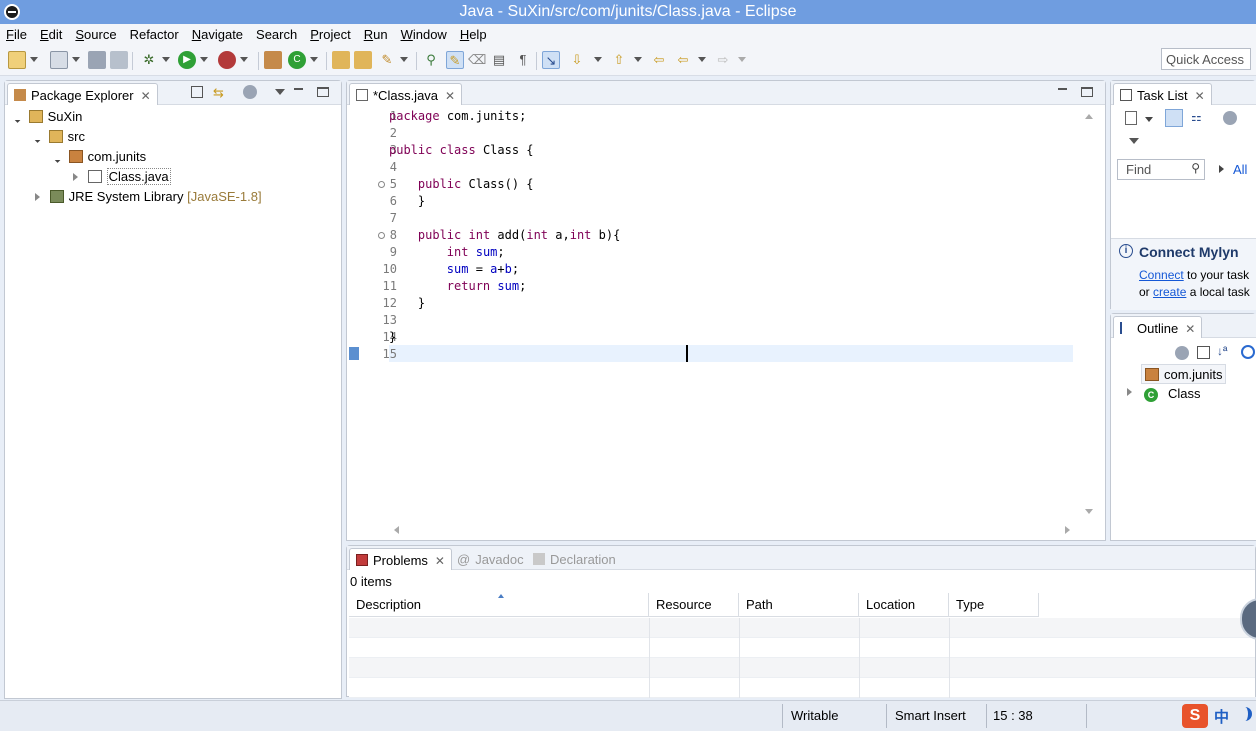  I want to click on scroll-left-icon, so click(396, 530).